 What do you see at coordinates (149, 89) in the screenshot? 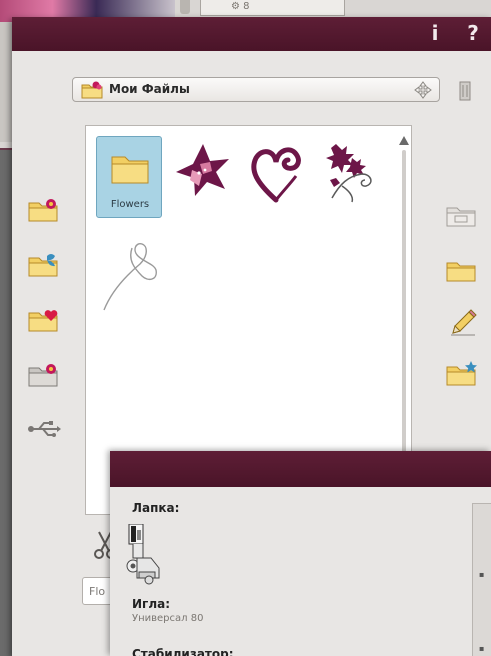
I see `current-folder-label: Мои Файлы` at bounding box center [149, 89].